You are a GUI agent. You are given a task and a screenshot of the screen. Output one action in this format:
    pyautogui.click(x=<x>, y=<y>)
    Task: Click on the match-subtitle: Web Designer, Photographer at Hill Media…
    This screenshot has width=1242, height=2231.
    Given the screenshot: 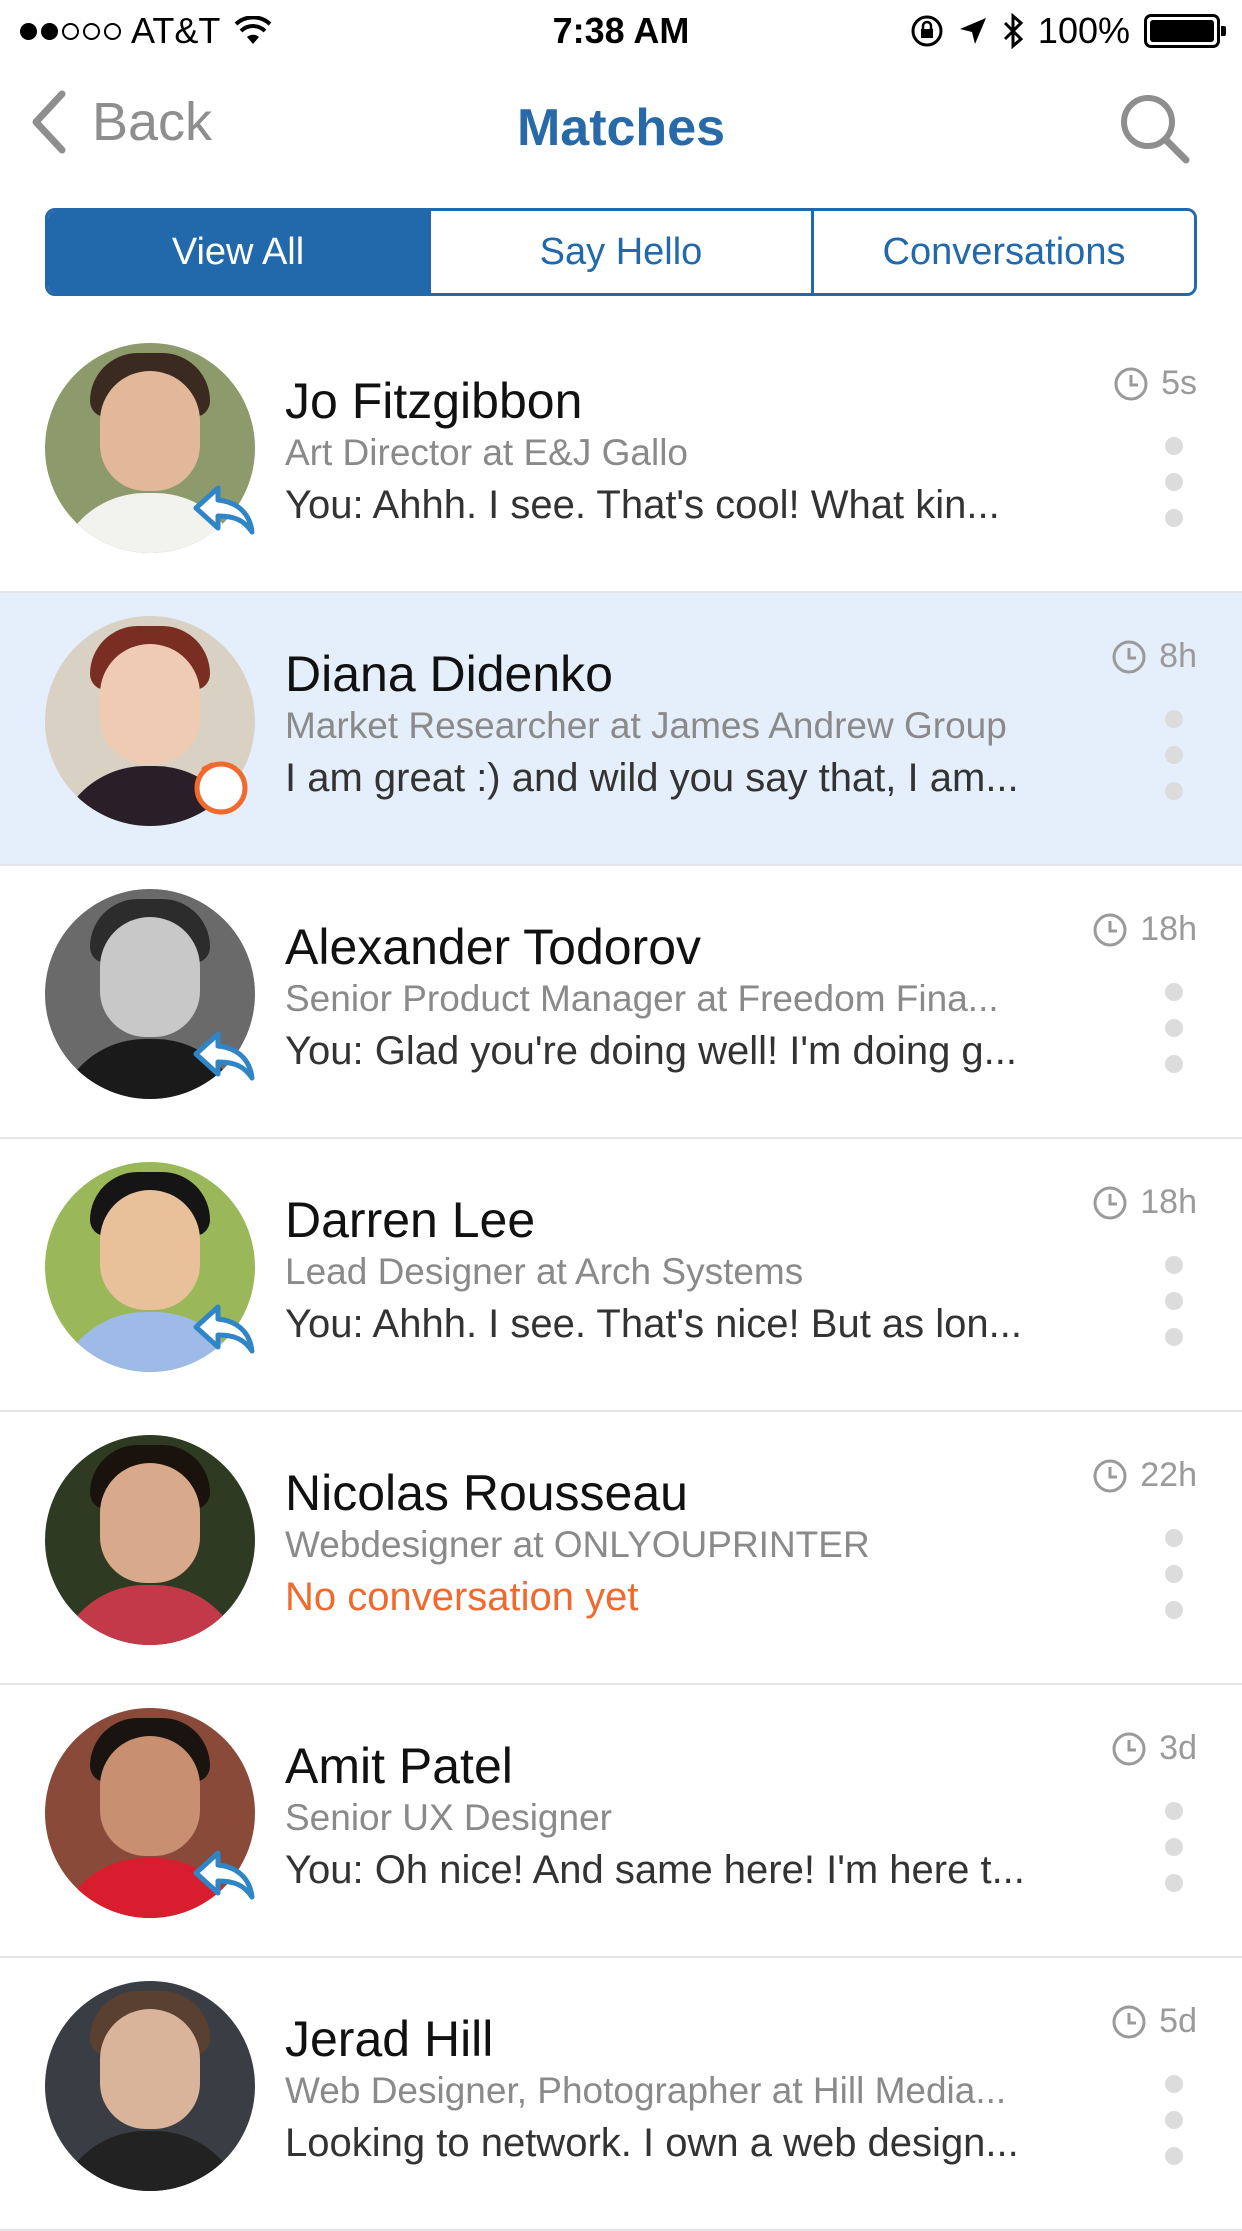 What is the action you would take?
    pyautogui.click(x=646, y=2090)
    